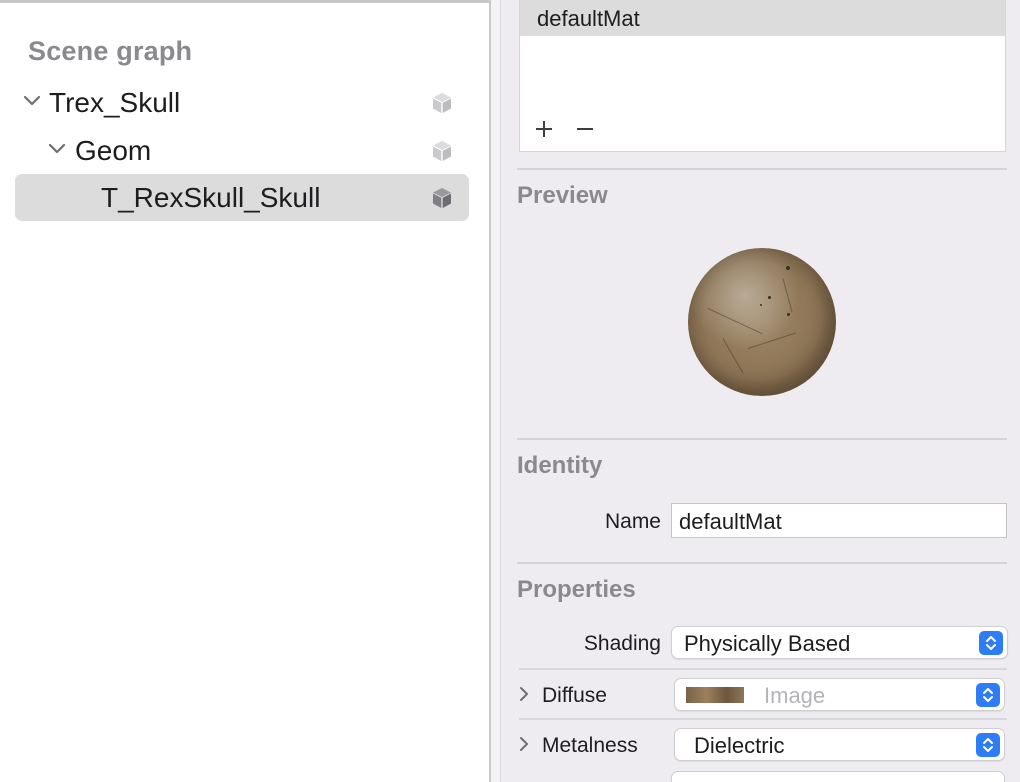 Image resolution: width=1020 pixels, height=782 pixels. I want to click on material-list: defaultMat, so click(762, 76).